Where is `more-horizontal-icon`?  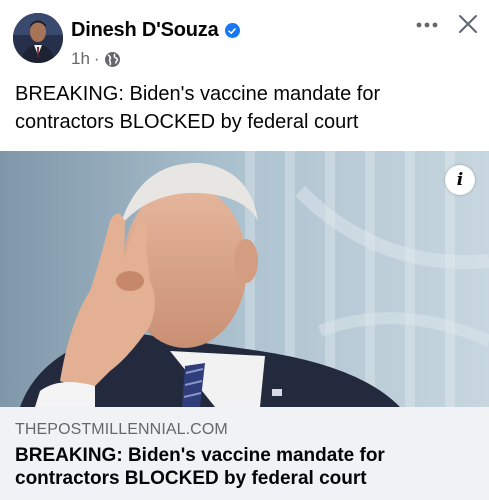
more-horizontal-icon is located at coordinates (427, 25).